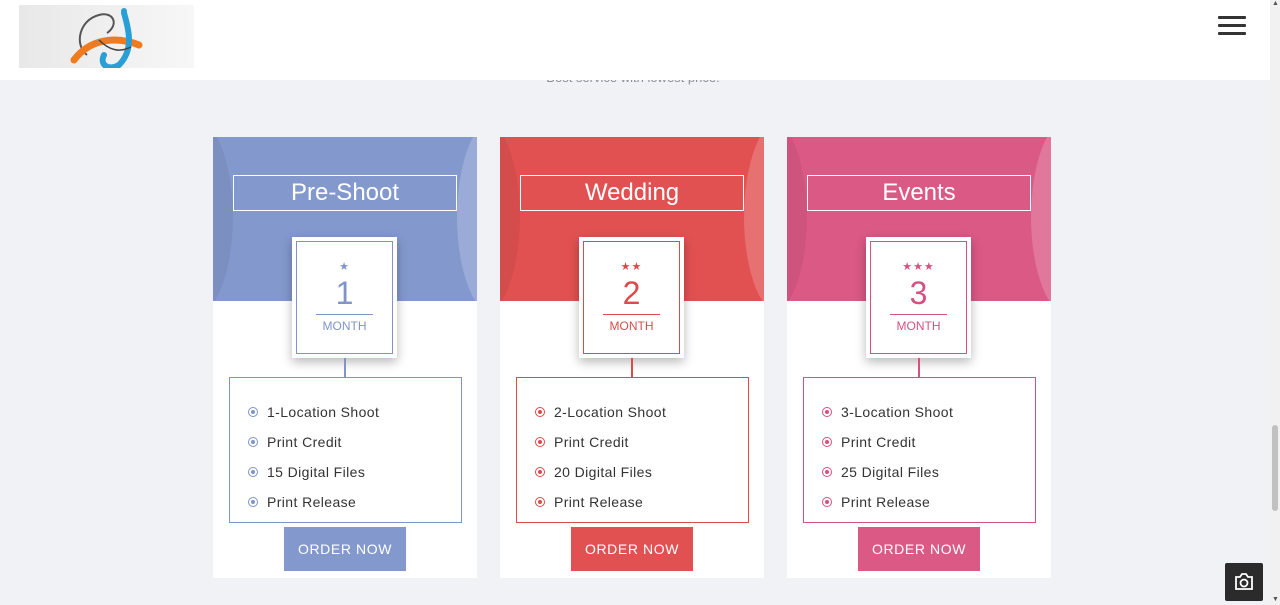 Image resolution: width=1280 pixels, height=605 pixels. Describe the element at coordinates (1232, 26) in the screenshot. I see `hamburger-menu-icon` at that location.